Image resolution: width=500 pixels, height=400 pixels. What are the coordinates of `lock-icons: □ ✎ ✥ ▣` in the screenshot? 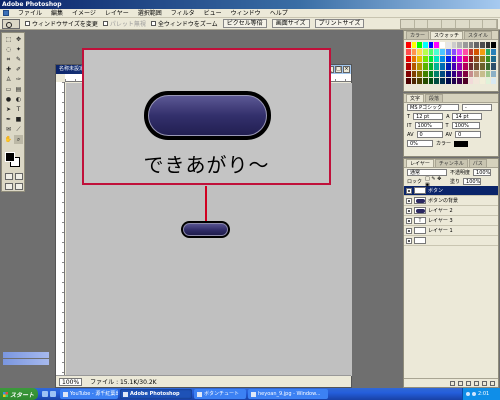 It's located at (436, 182).